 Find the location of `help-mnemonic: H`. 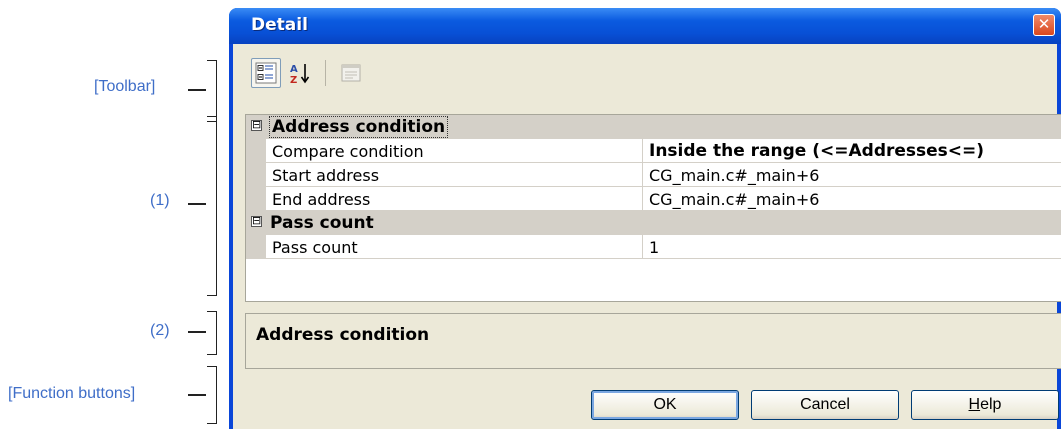

help-mnemonic: H is located at coordinates (974, 404).